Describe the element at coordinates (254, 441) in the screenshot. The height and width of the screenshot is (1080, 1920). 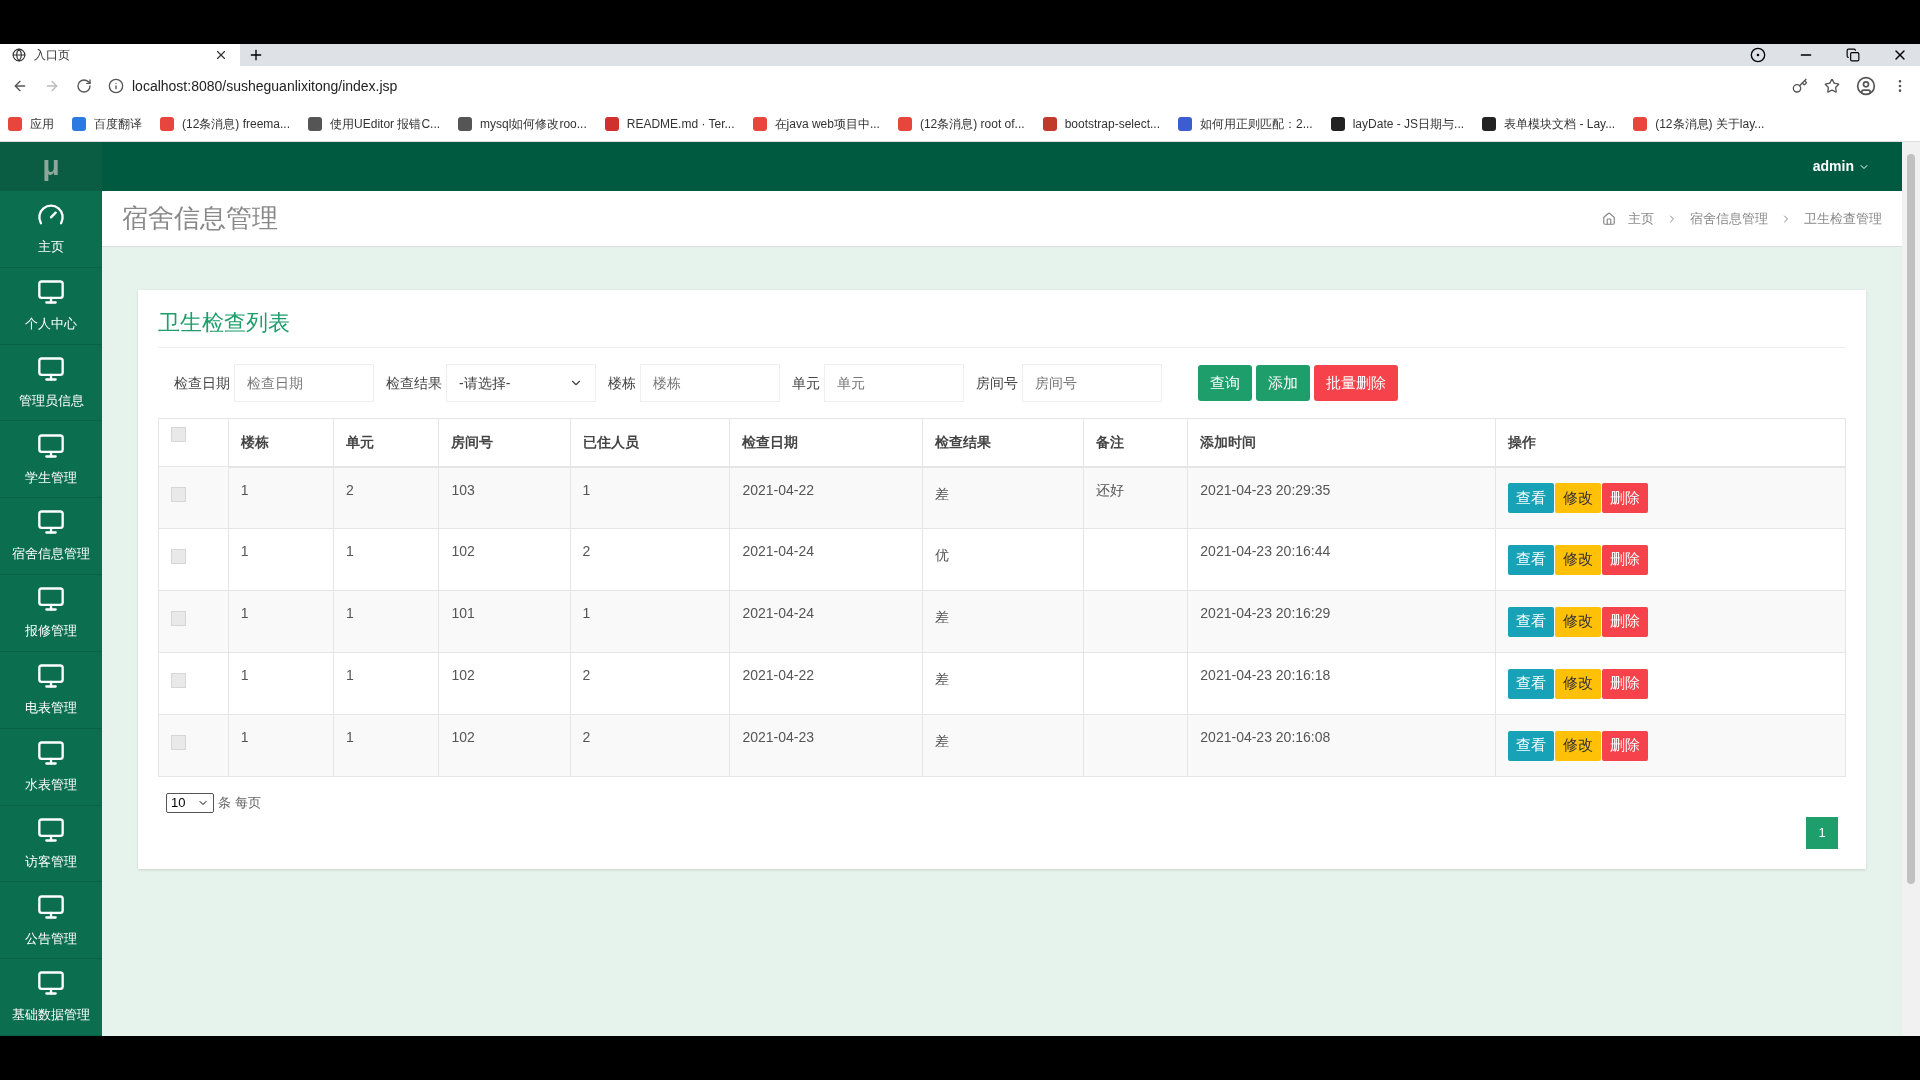
I see `column-header: 楼栋` at that location.